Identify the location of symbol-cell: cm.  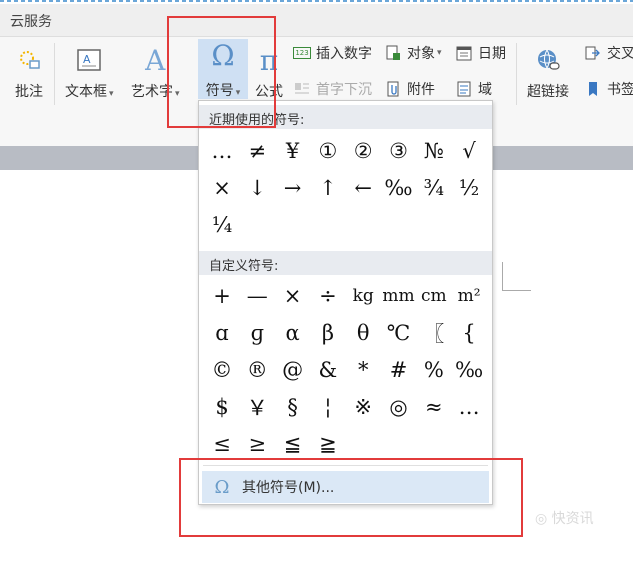
(434, 296).